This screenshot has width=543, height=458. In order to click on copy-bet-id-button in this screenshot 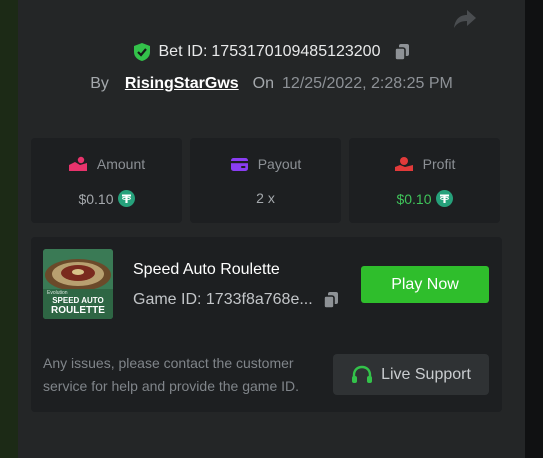, I will do `click(402, 52)`.